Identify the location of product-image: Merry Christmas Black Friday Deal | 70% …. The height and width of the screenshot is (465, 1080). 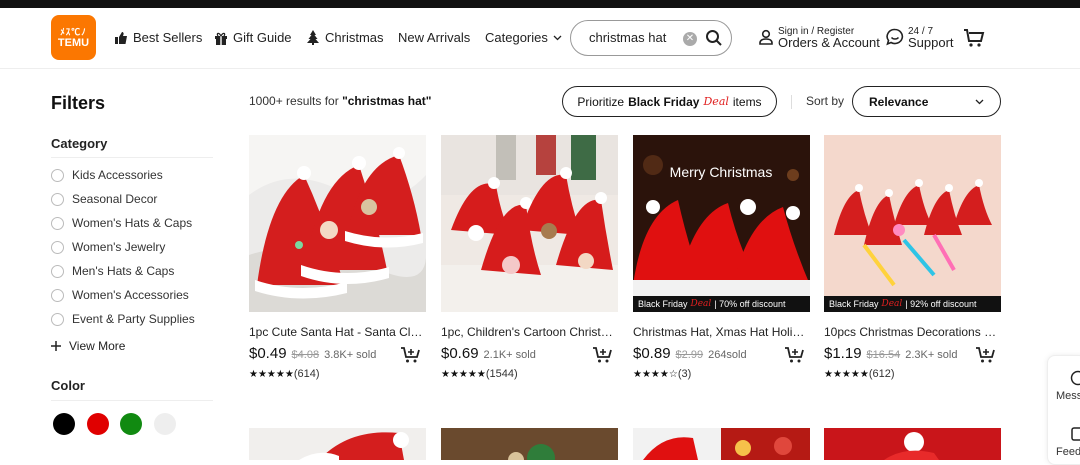
(721, 223).